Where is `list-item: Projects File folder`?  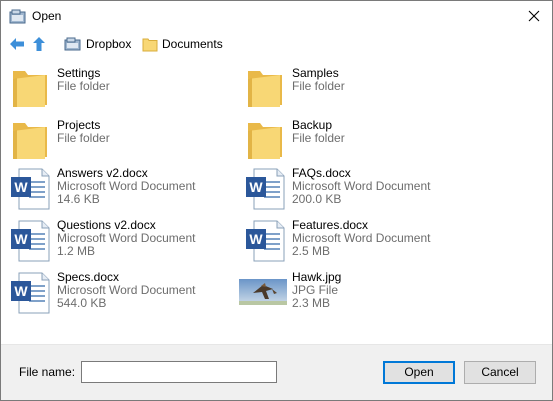 list-item: Projects File folder is located at coordinates (124, 142).